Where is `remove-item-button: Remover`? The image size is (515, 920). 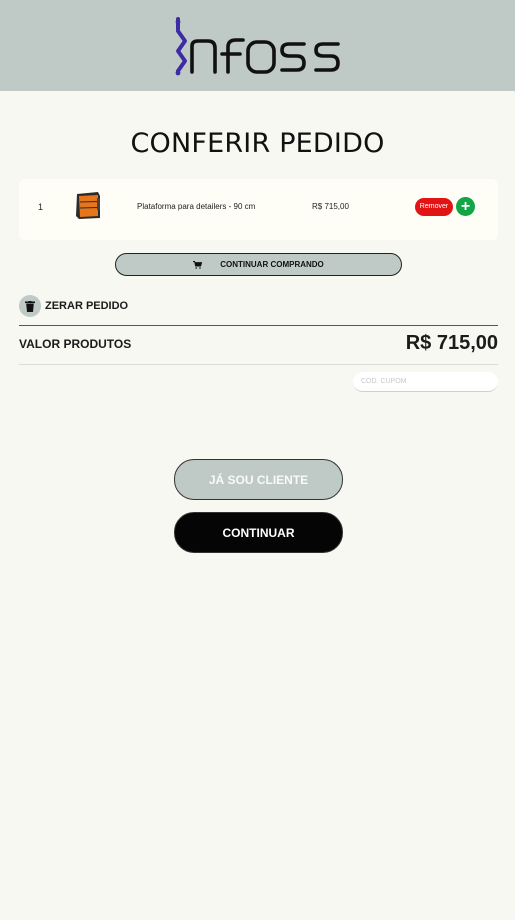 remove-item-button: Remover is located at coordinates (434, 207).